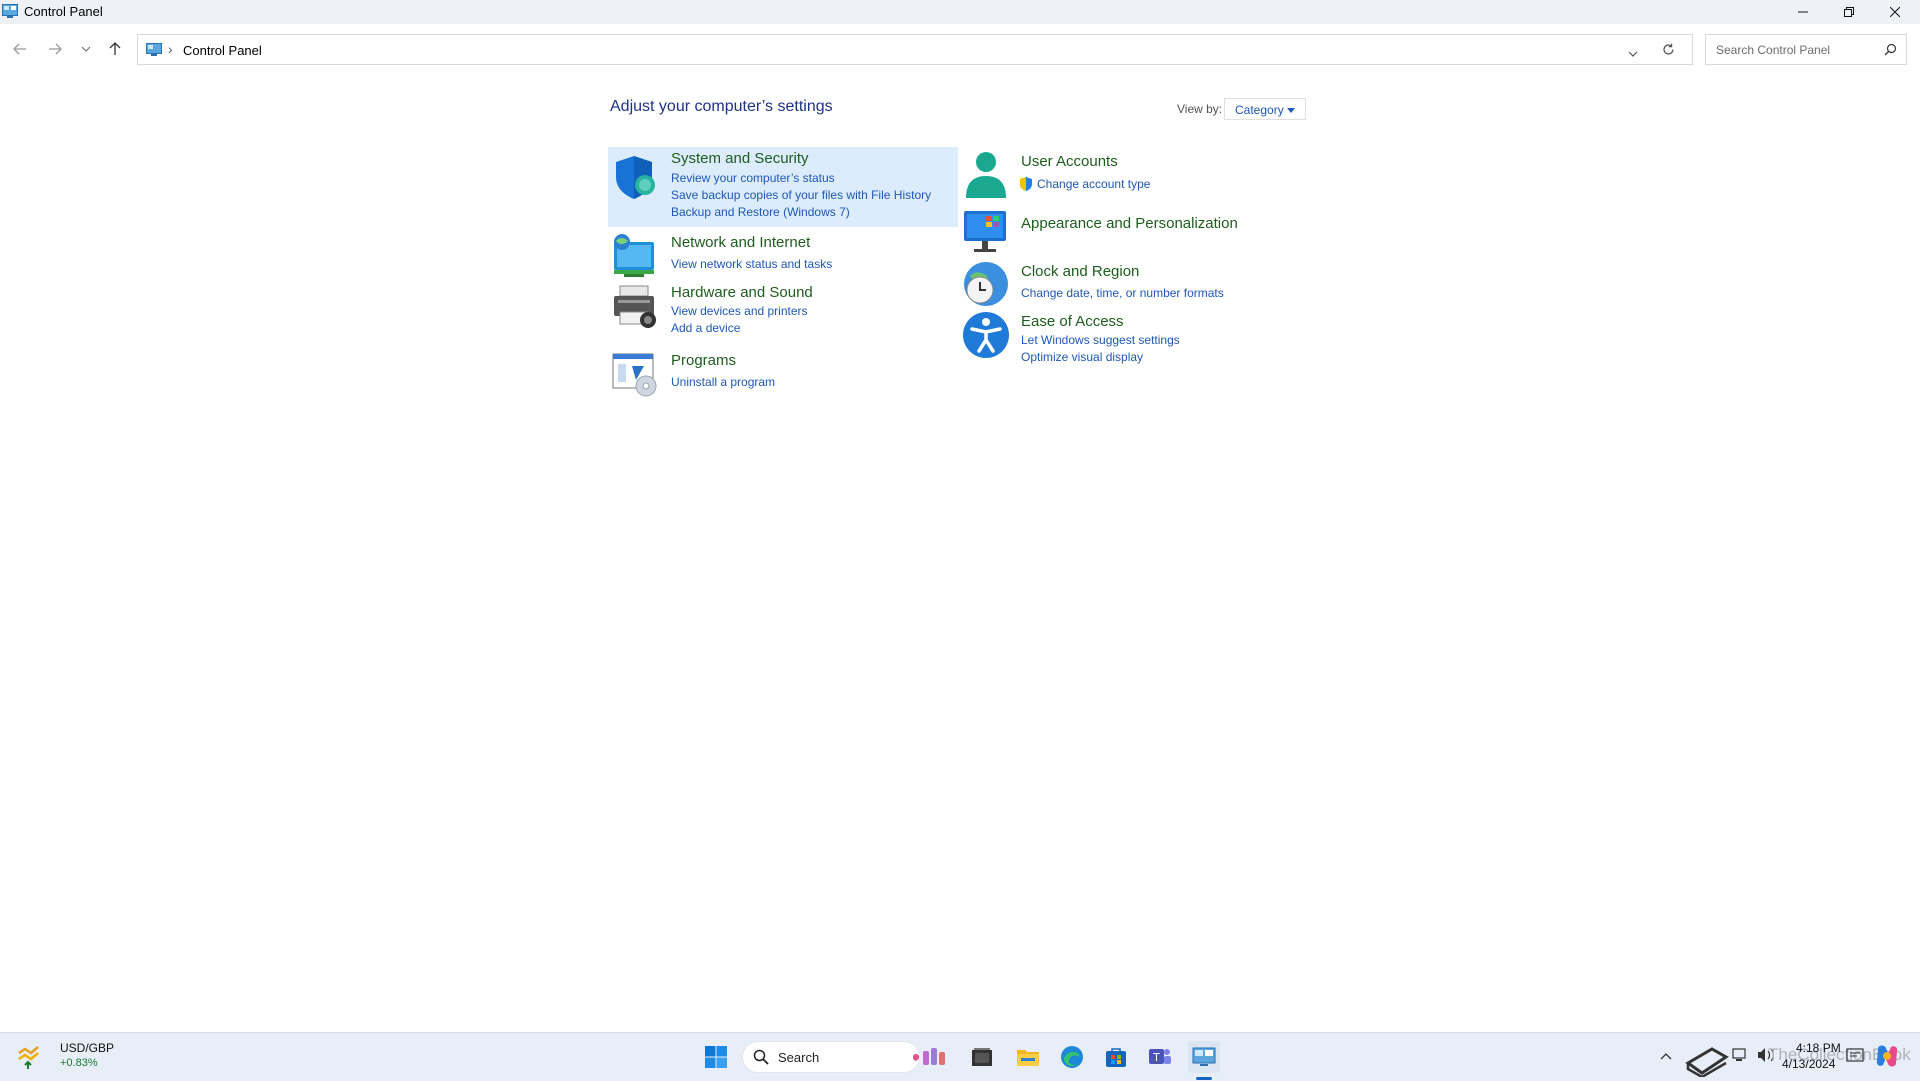 This screenshot has width=1920, height=1081. I want to click on close-icon, so click(1895, 12).